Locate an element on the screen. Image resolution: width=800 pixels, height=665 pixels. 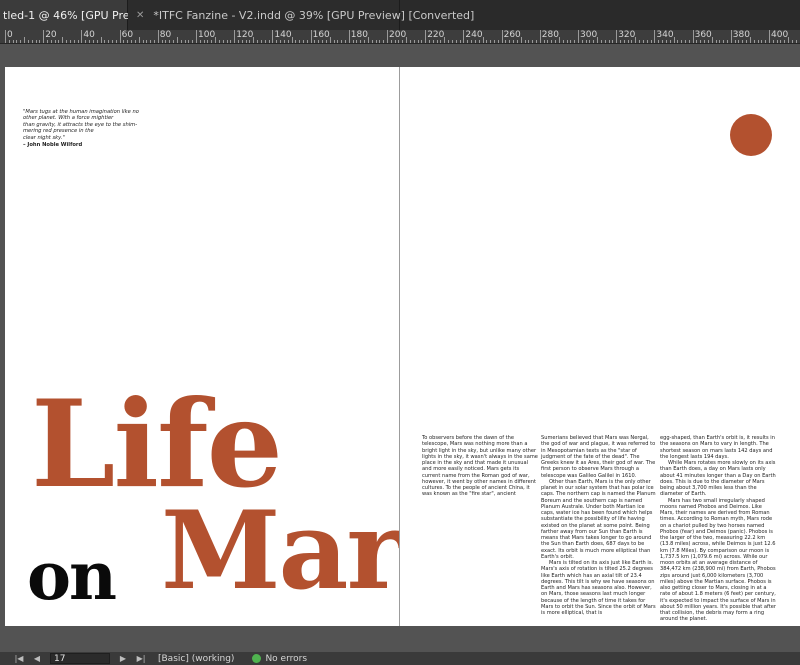
ruler-label: 180 is located at coordinates (359, 35).